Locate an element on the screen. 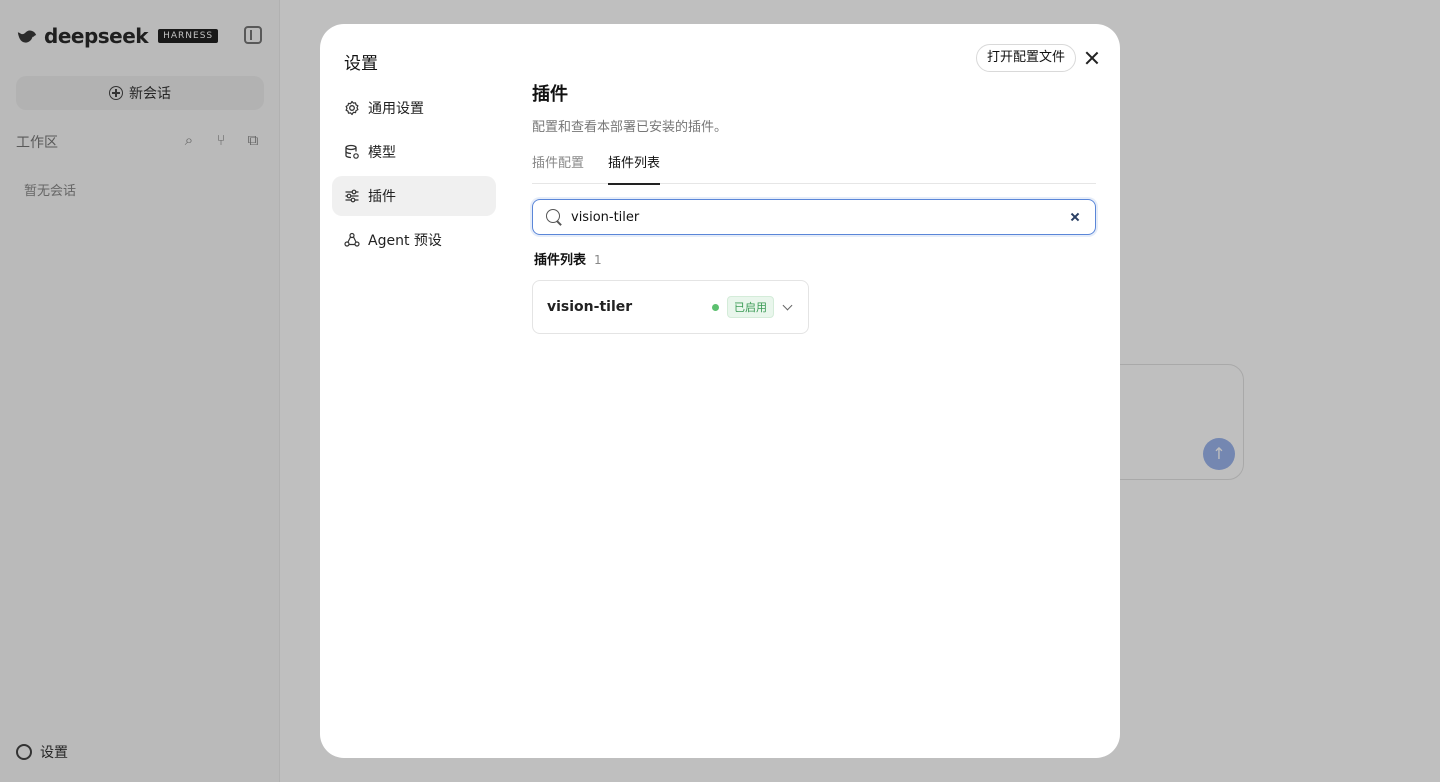  tab-plugin-config: 插件配置 is located at coordinates (558, 168).